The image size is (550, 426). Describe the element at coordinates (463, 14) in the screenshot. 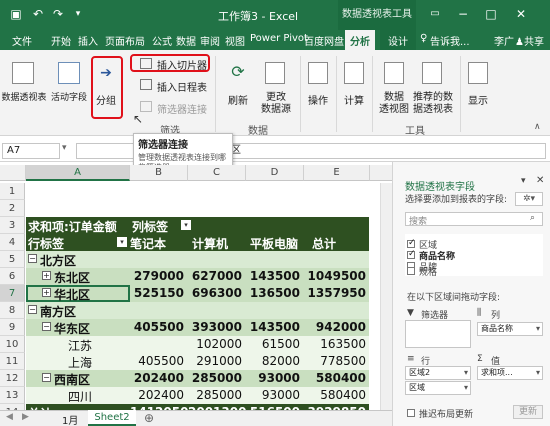

I see `minimize-icon: −` at that location.